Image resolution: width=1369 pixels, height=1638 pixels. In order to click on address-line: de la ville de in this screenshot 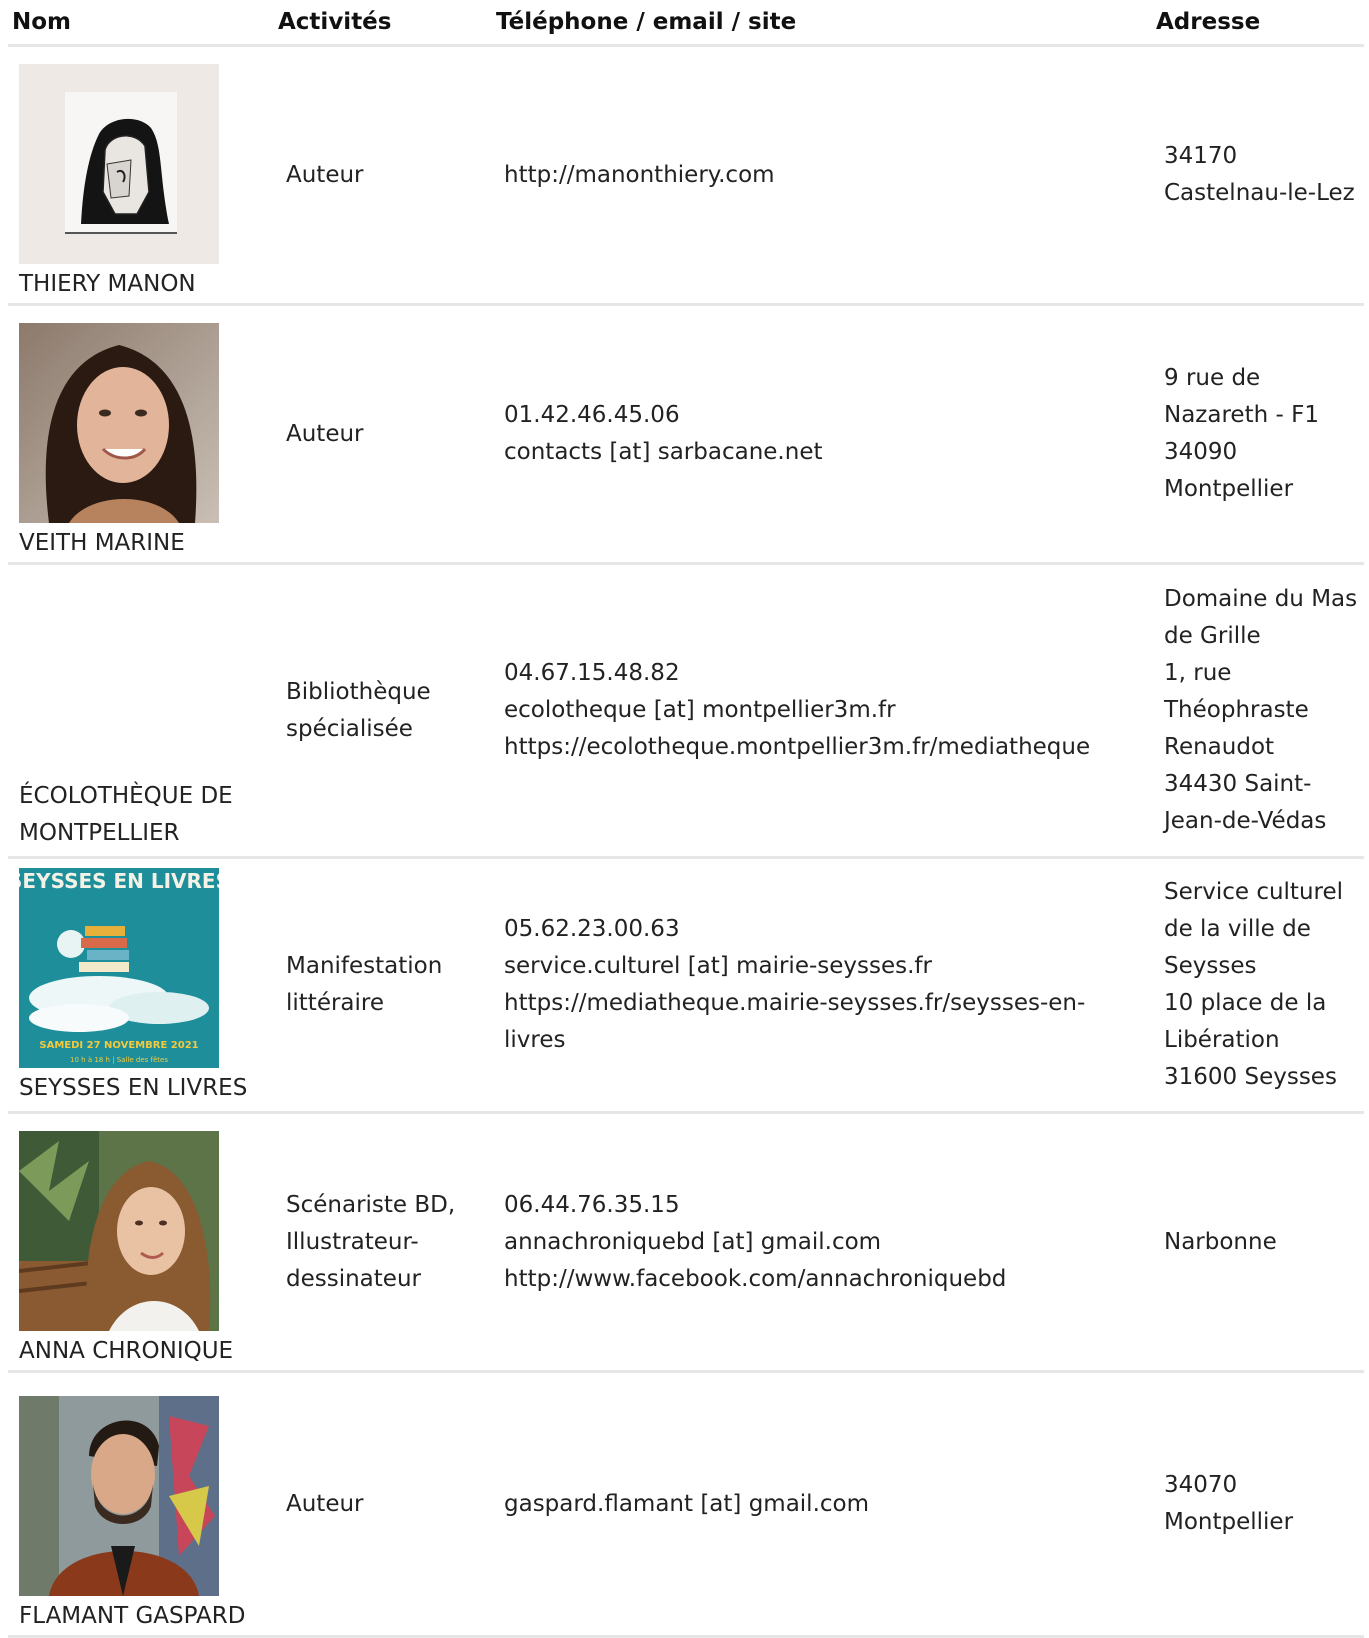, I will do `click(1237, 929)`.